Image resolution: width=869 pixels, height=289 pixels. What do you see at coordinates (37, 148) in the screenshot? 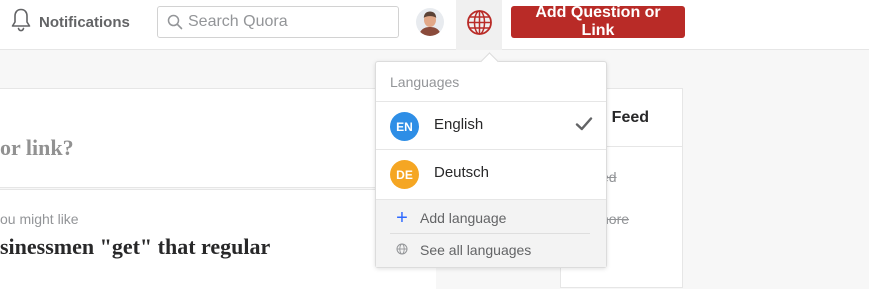
I see `ask-prompt-text: or link?` at bounding box center [37, 148].